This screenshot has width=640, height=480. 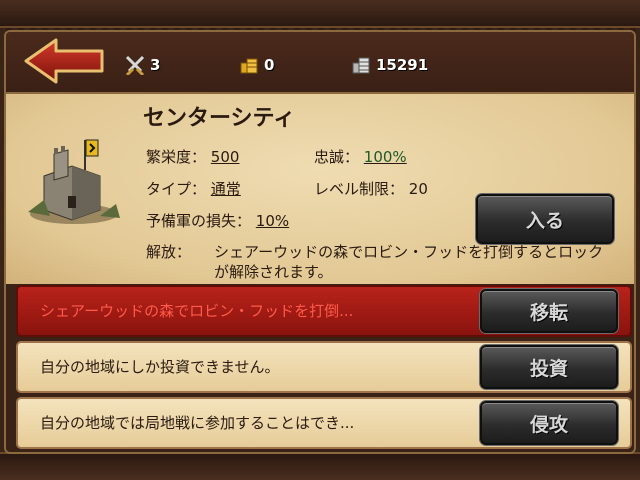 I want to click on unlock-label: 解放：, so click(x=169, y=252).